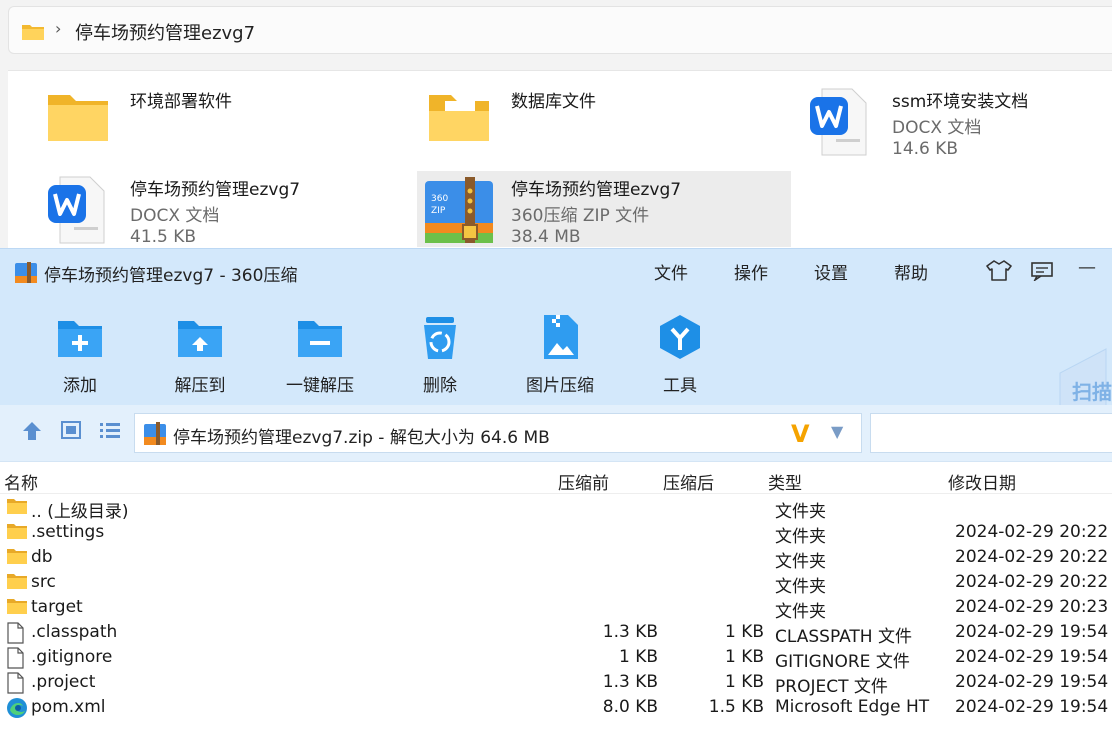  Describe the element at coordinates (584, 121) in the screenshot. I see `file-tile: 数据库文件` at that location.